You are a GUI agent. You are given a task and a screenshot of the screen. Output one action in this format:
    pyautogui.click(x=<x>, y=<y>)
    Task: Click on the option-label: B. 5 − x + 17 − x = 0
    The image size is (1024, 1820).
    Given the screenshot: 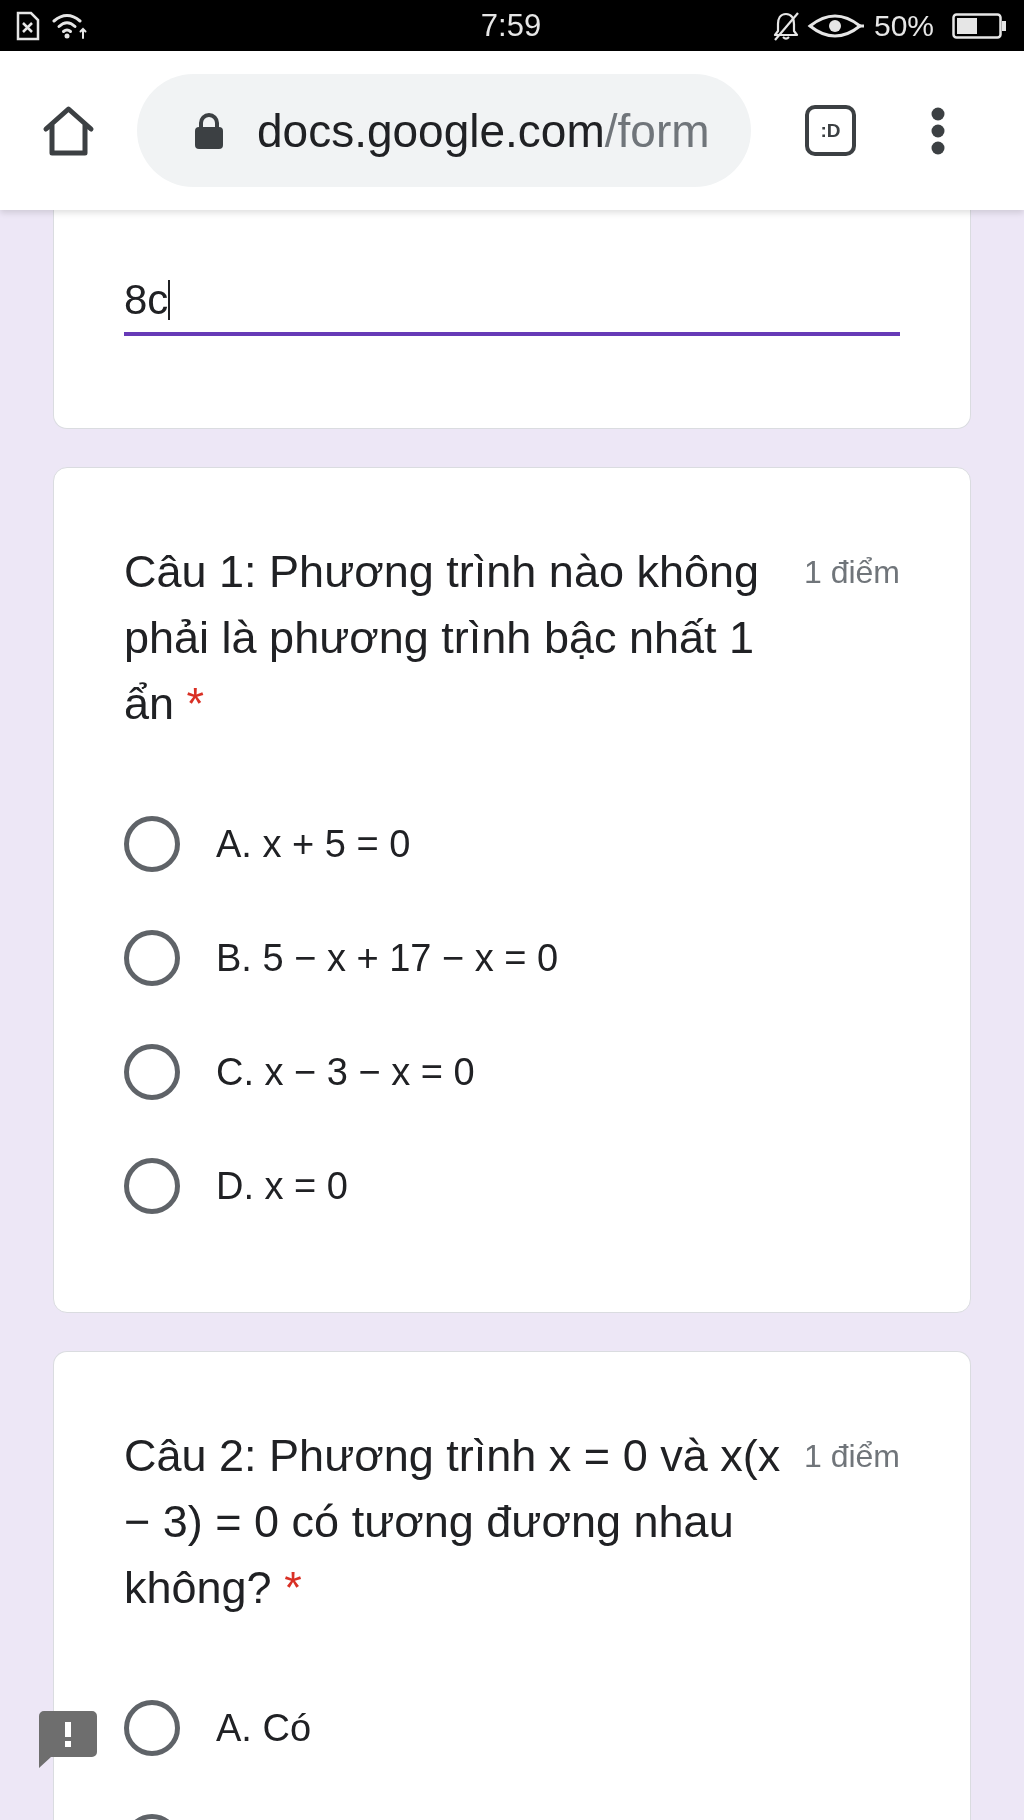 What is the action you would take?
    pyautogui.click(x=387, y=958)
    